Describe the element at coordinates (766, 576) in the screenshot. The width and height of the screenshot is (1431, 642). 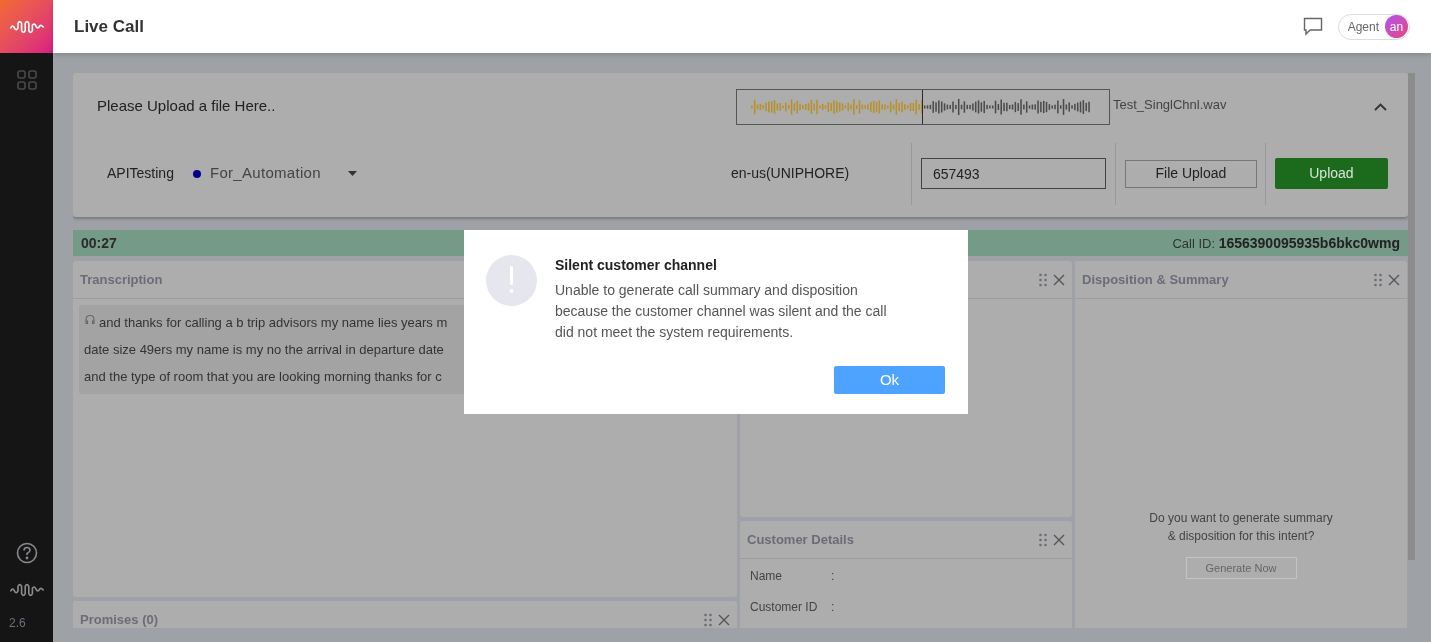
I see `field-label: Name` at that location.